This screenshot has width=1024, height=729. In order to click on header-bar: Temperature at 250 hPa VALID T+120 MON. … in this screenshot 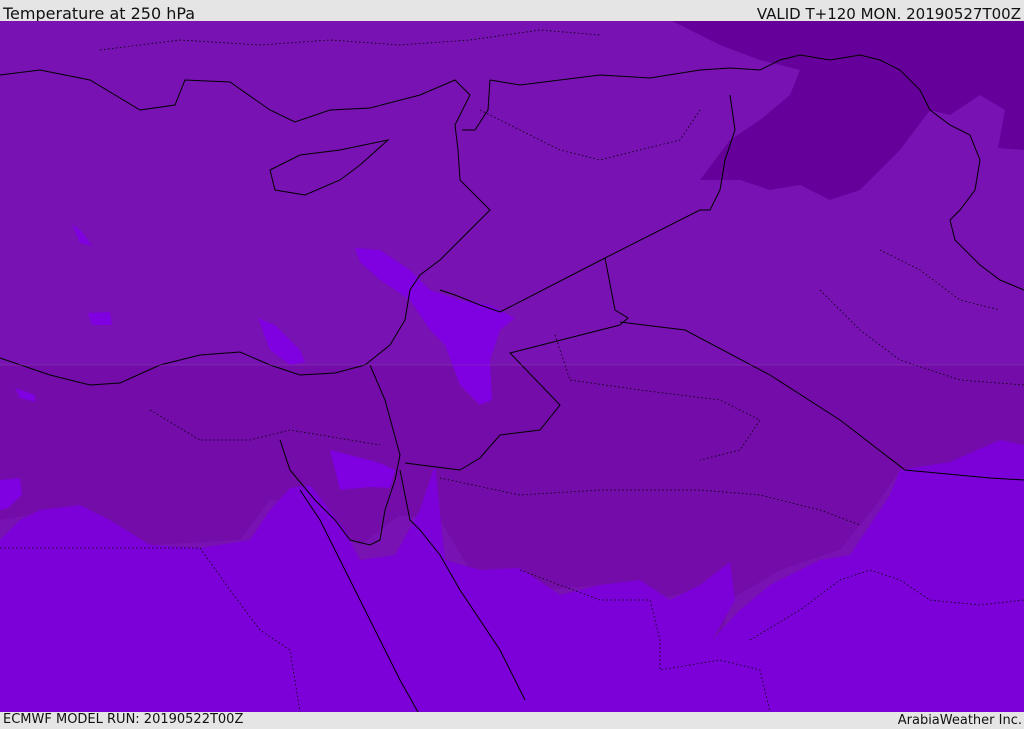, I will do `click(512, 11)`.